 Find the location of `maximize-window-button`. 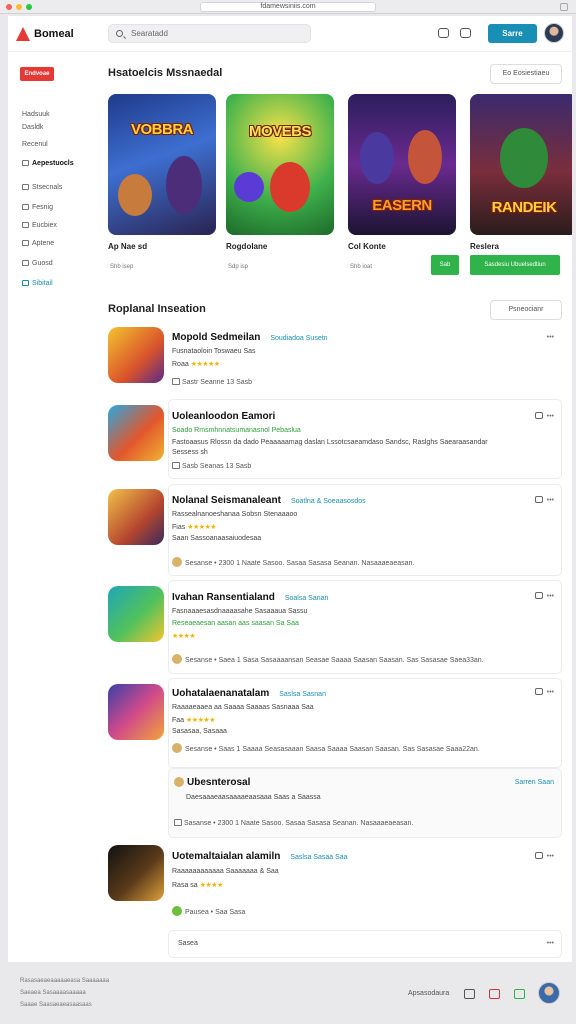

maximize-window-button is located at coordinates (29, 7).